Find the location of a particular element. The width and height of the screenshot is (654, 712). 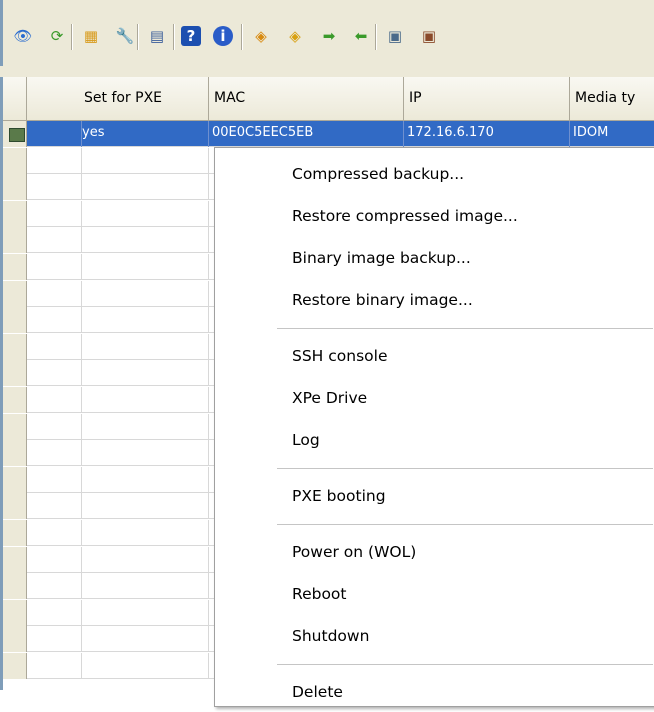

computer-icon is located at coordinates (15, 134).